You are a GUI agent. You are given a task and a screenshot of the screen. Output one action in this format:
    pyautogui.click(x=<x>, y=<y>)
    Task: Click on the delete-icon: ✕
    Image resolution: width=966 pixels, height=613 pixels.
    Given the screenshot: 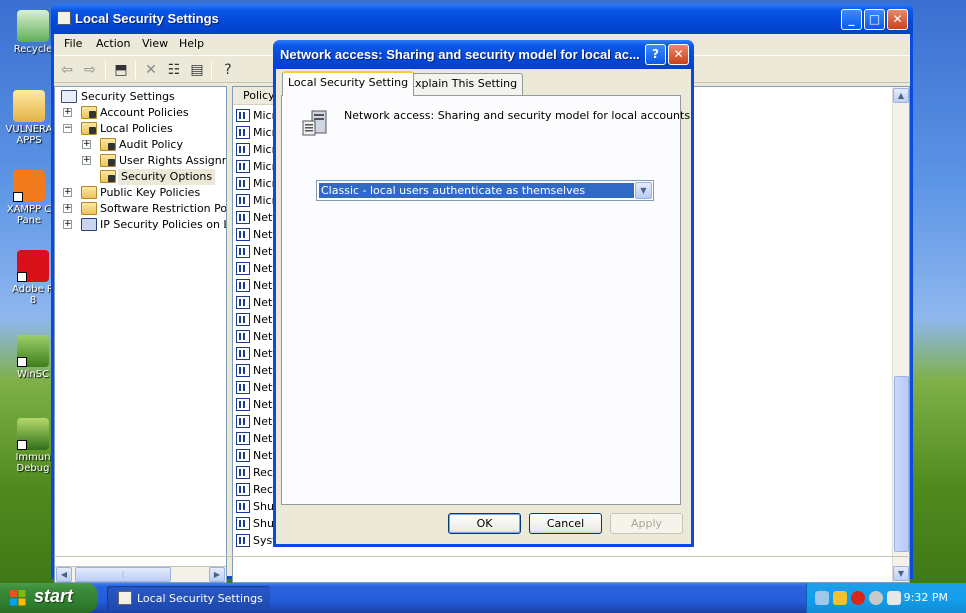 What is the action you would take?
    pyautogui.click(x=151, y=70)
    